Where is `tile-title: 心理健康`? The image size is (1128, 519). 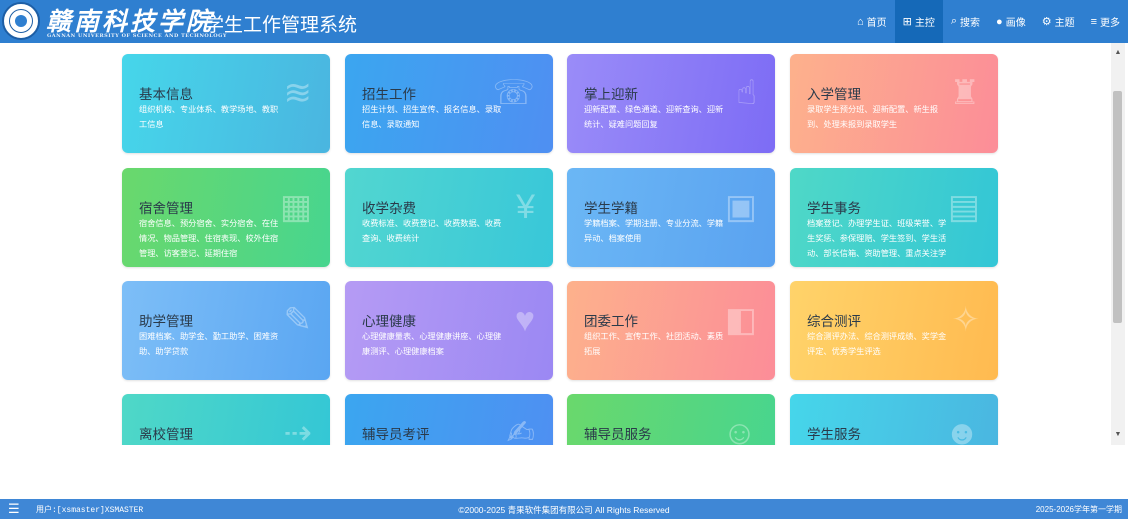
tile-title: 心理健康 is located at coordinates (389, 321).